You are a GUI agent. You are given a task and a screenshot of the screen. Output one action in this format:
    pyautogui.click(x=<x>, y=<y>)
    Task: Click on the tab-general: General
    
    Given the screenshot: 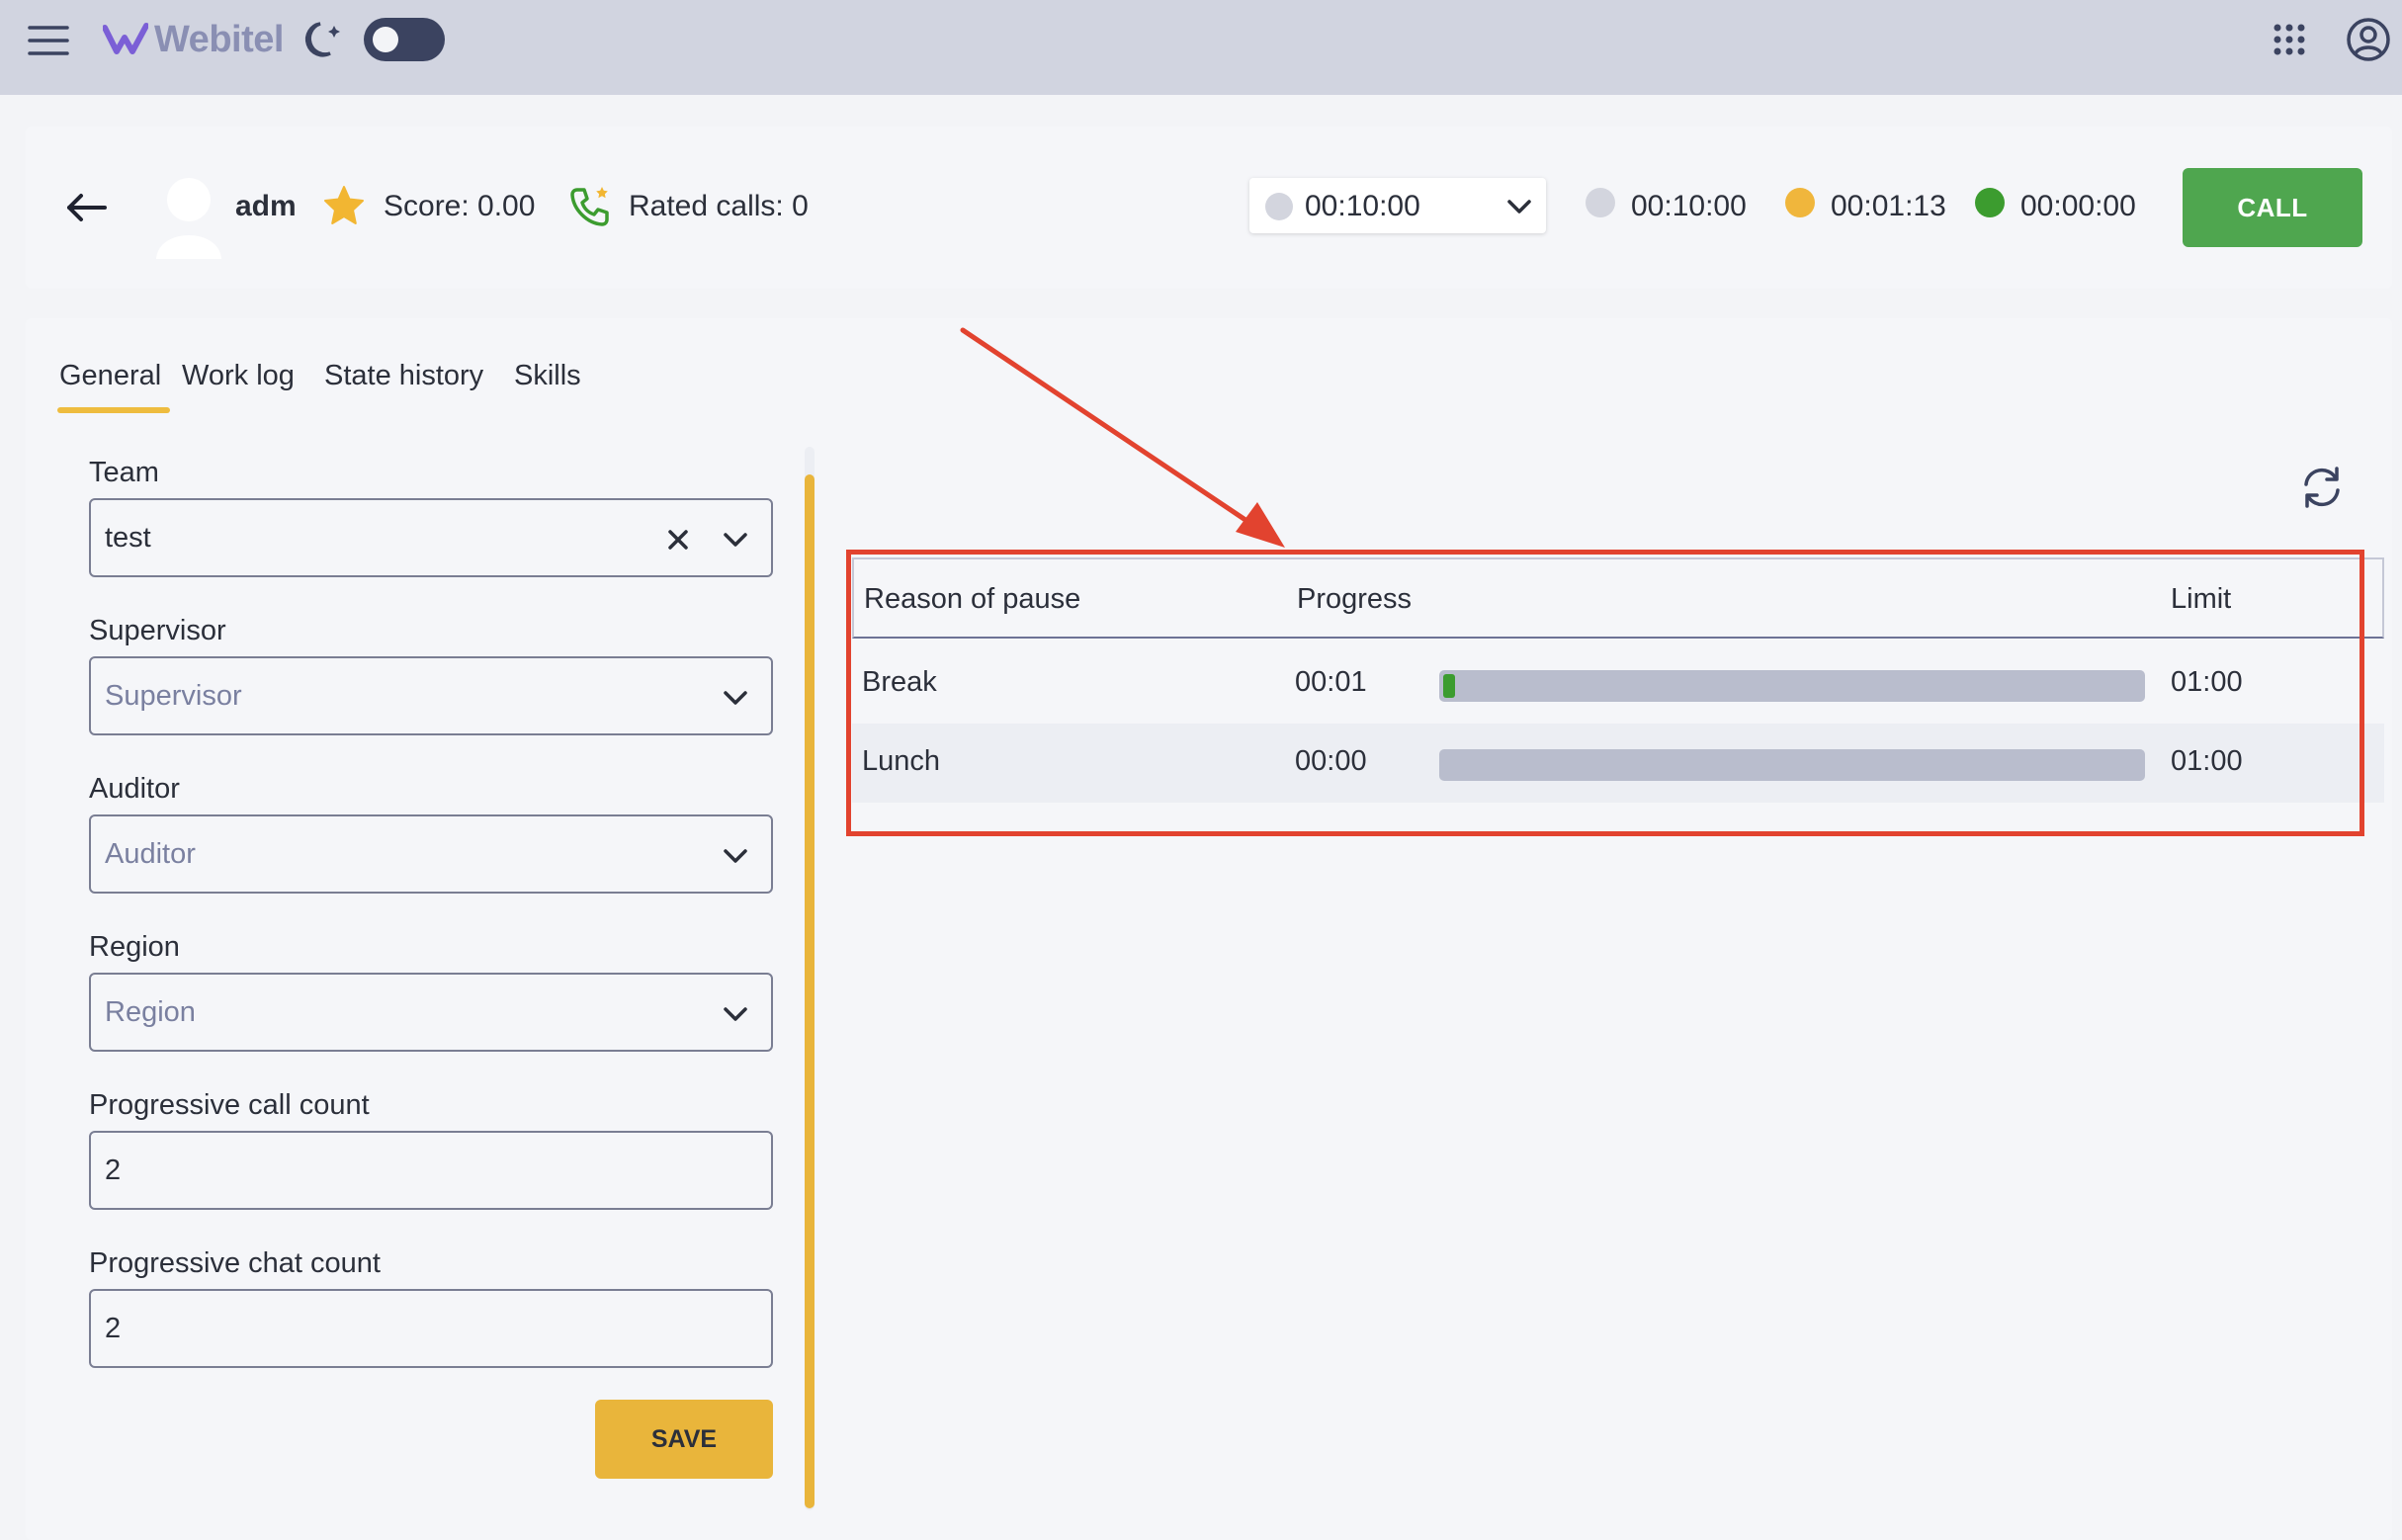 What is the action you would take?
    pyautogui.click(x=110, y=376)
    